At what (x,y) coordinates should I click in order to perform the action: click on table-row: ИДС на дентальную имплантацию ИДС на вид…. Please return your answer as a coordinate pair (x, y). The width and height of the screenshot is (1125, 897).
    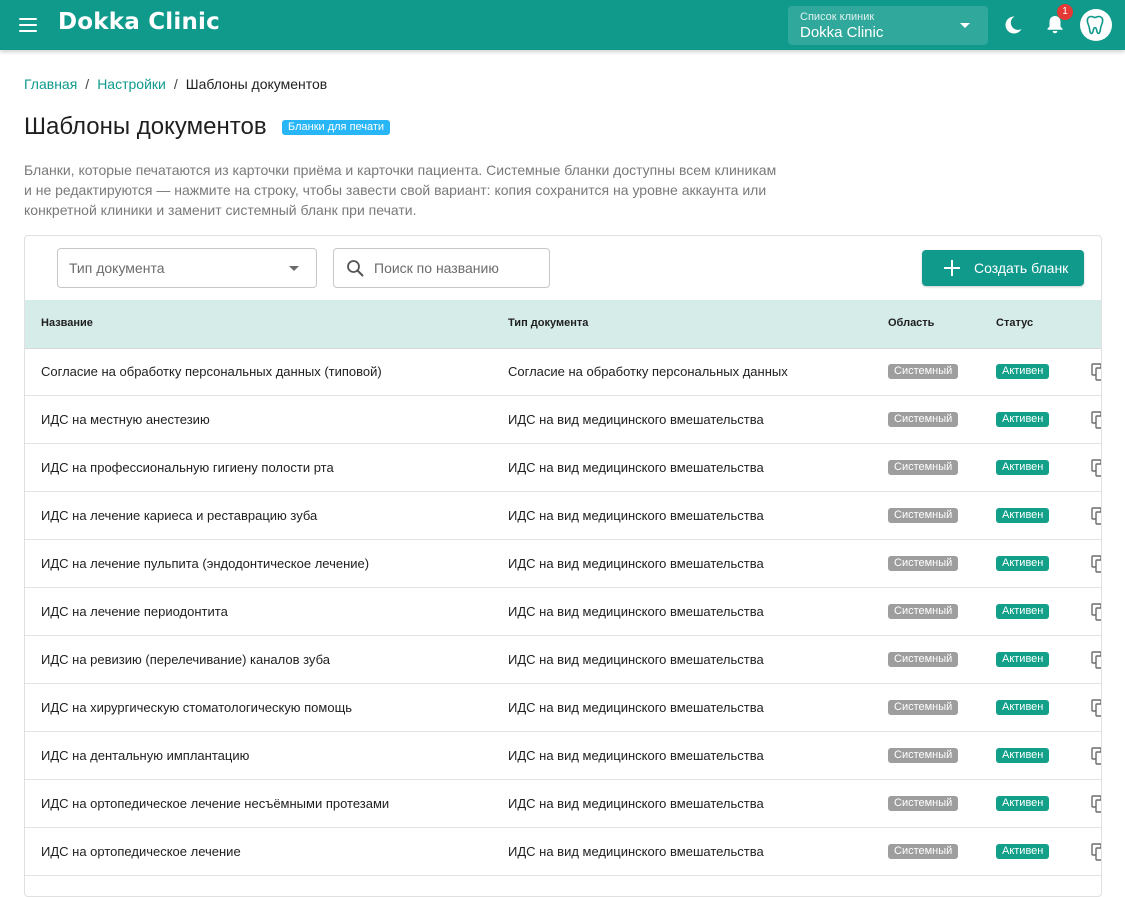
    Looking at the image, I should click on (563, 756).